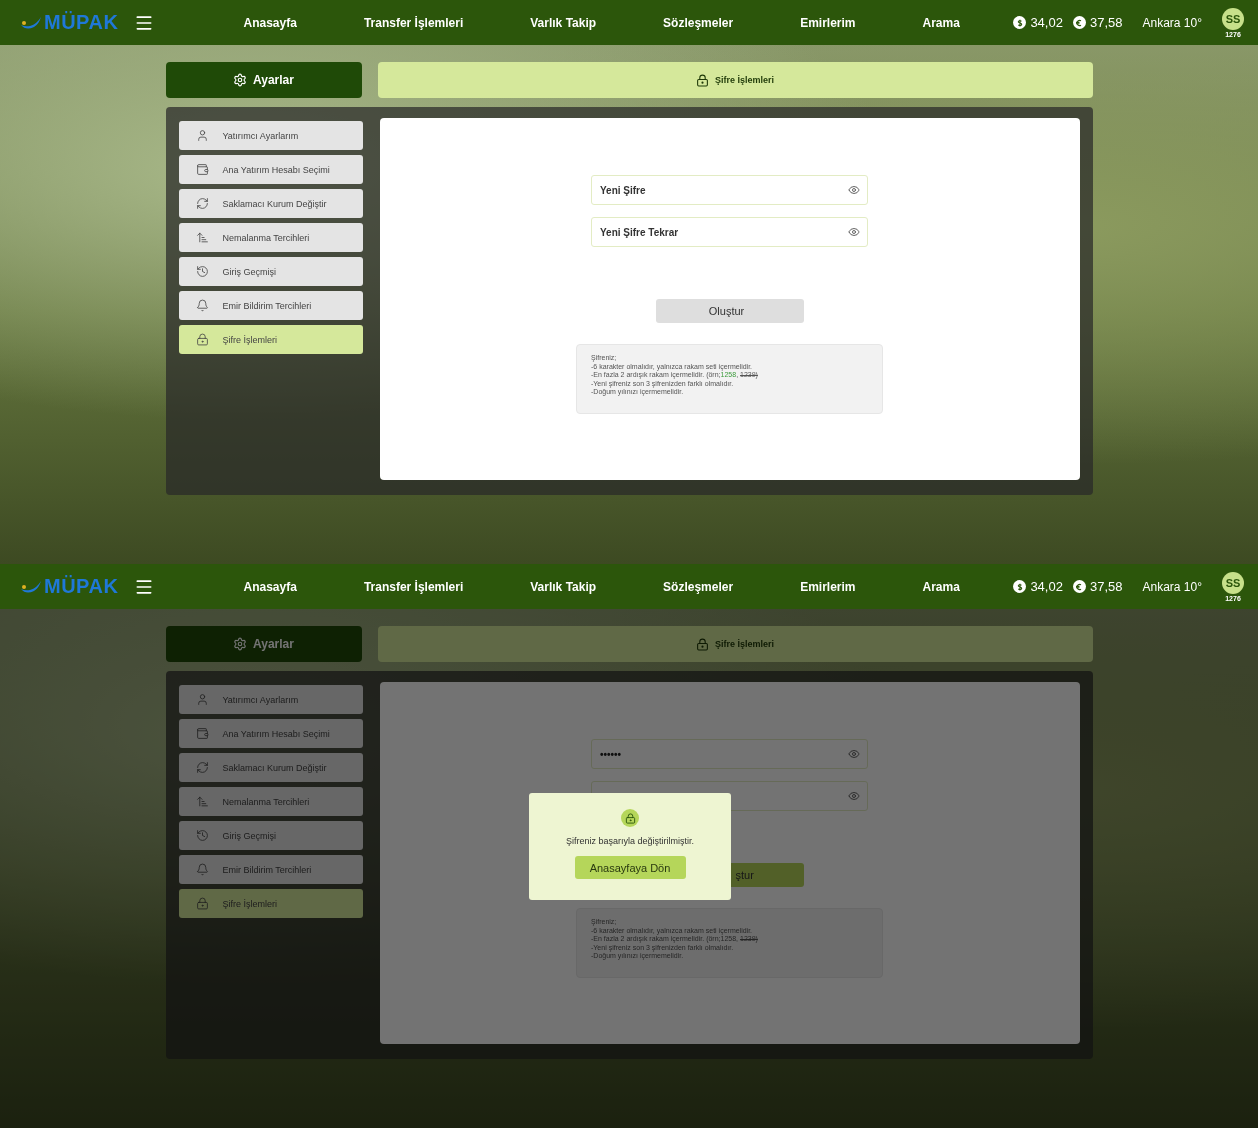 This screenshot has height=1128, width=1258. Describe the element at coordinates (629, 841) in the screenshot. I see `success-message: Şifreniz başarıyla değiştirilmiştir.` at that location.